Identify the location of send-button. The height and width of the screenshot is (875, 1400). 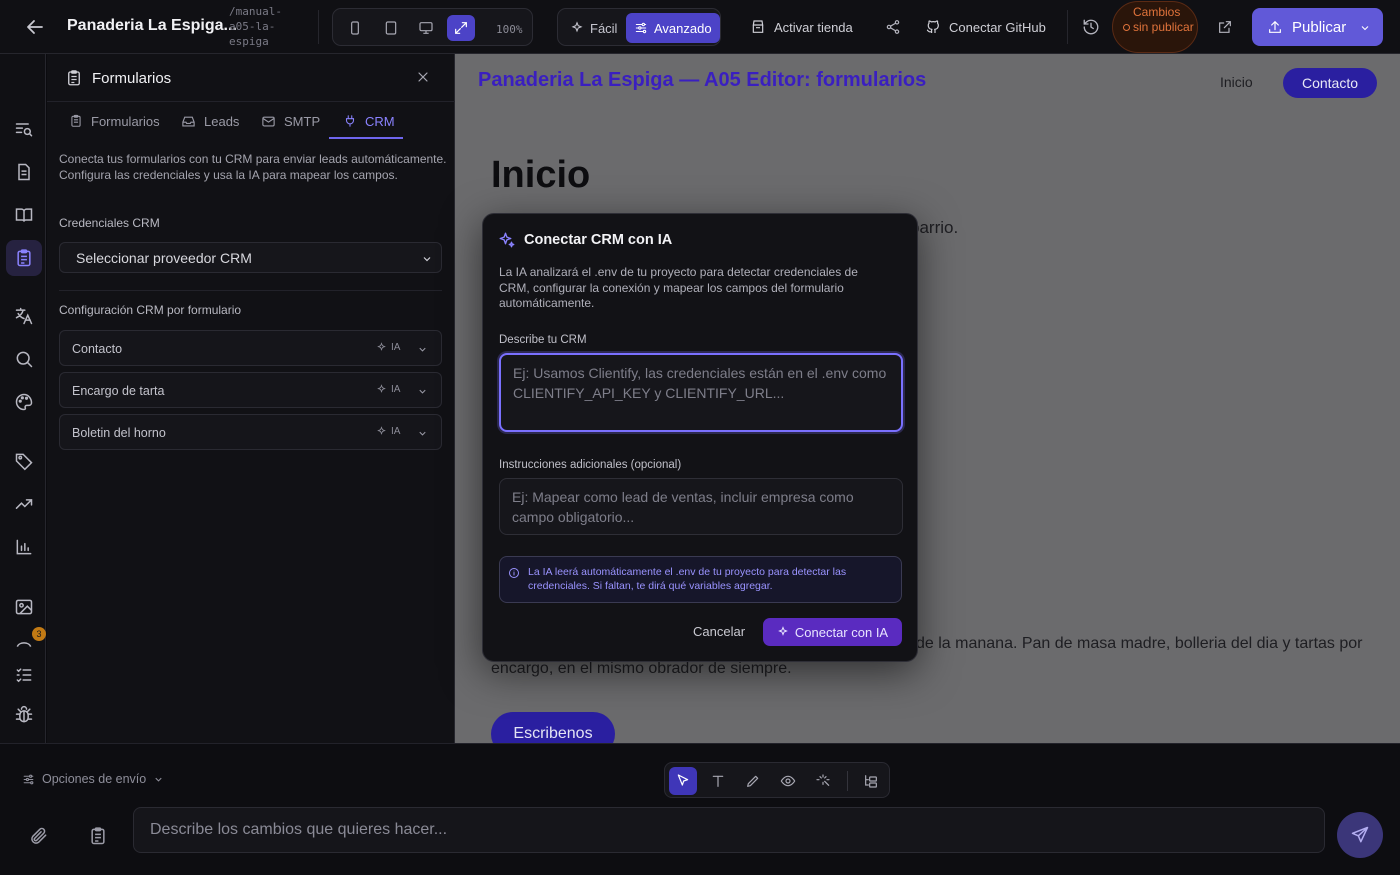
(1360, 835).